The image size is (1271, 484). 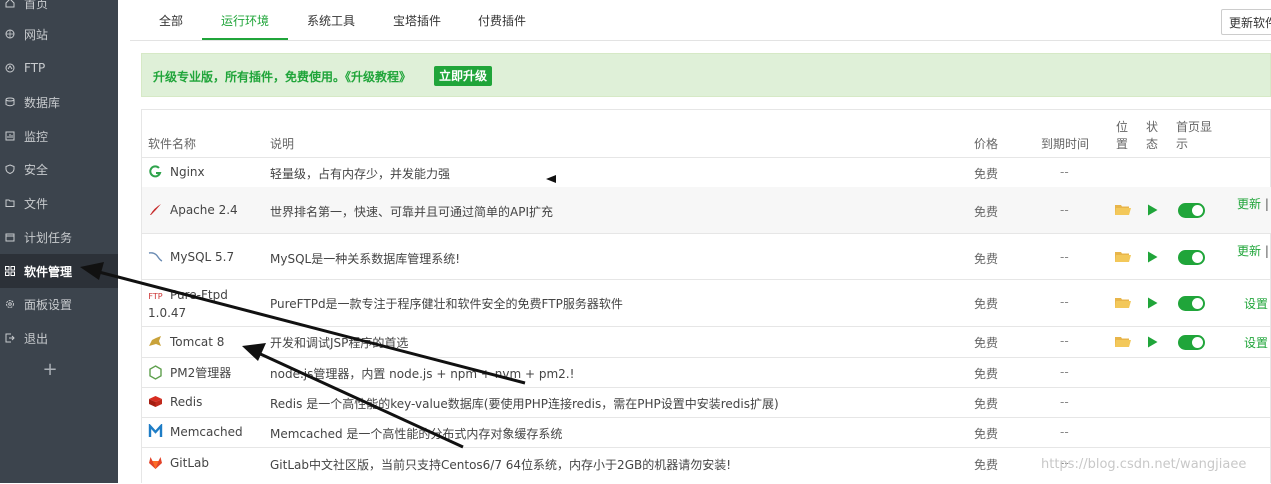 What do you see at coordinates (417, 19) in the screenshot?
I see `tab-bt-plugins: 宝塔插件` at bounding box center [417, 19].